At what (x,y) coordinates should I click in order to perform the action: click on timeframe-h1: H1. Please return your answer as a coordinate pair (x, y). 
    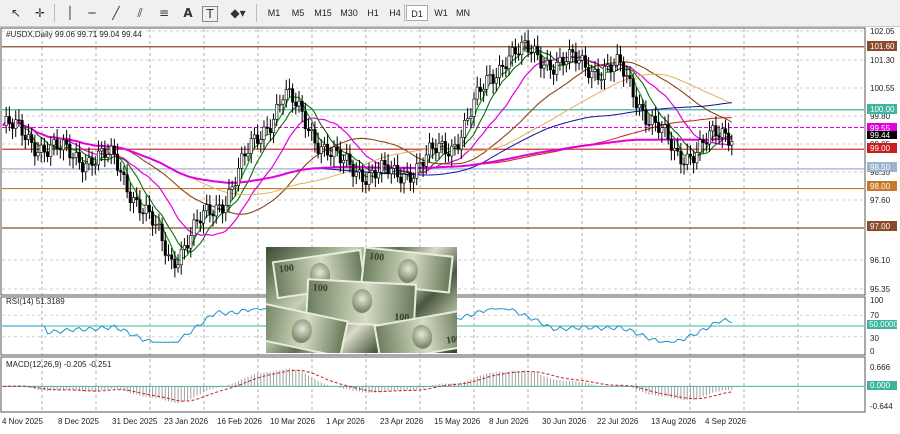
    Looking at the image, I should click on (373, 13).